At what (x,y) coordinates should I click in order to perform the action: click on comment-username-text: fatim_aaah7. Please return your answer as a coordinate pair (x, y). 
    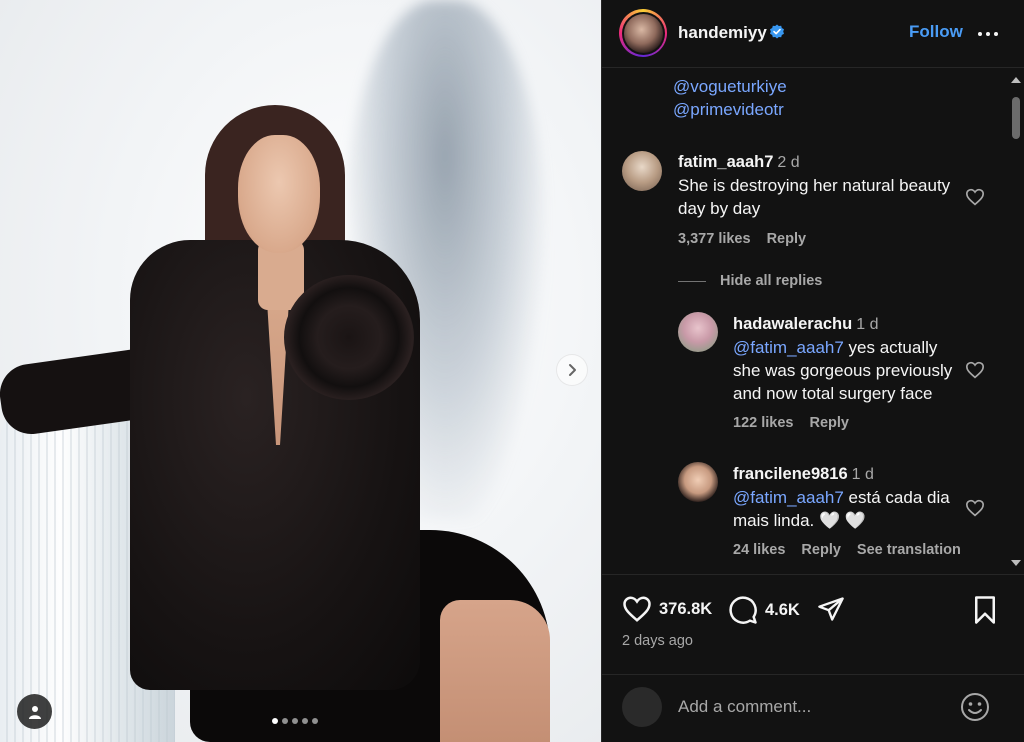
    Looking at the image, I should click on (725, 162).